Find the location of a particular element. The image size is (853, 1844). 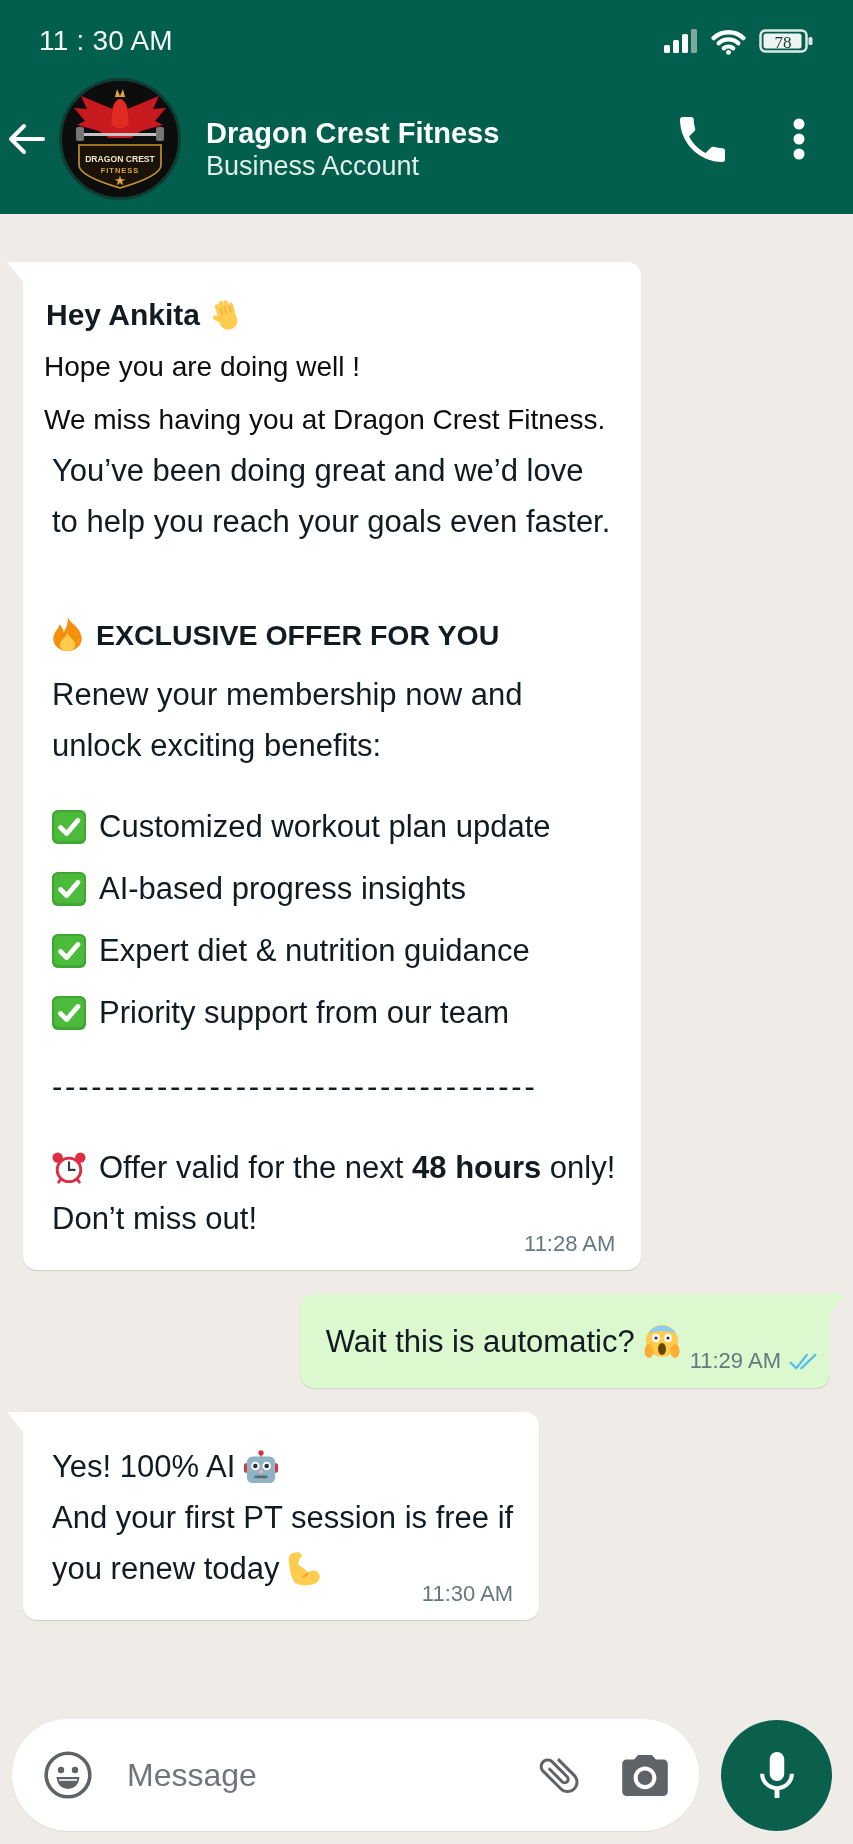

offer-heading: EXCLUSIVE OFFER FOR YOU is located at coordinates (298, 635).